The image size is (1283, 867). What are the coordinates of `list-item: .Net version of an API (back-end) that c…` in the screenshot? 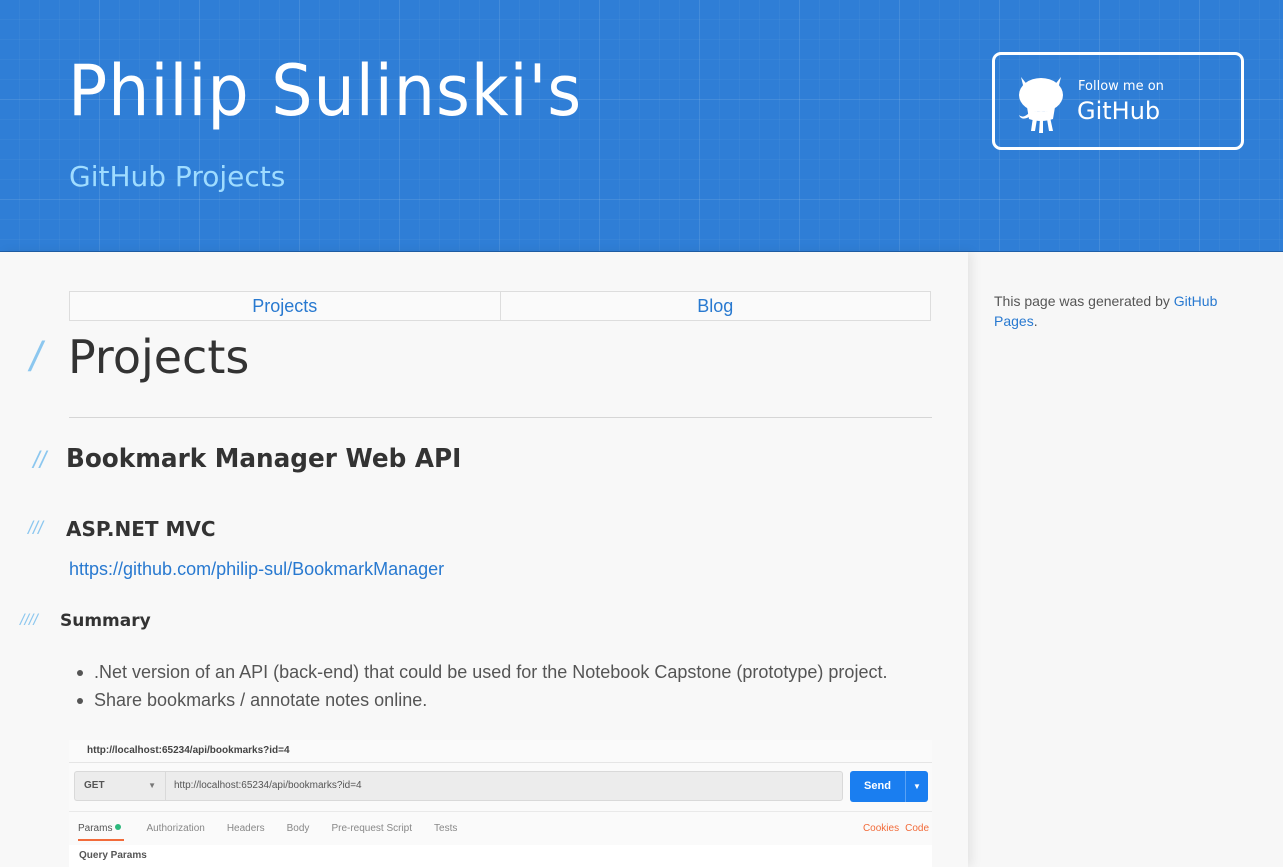 It's located at (481, 672).